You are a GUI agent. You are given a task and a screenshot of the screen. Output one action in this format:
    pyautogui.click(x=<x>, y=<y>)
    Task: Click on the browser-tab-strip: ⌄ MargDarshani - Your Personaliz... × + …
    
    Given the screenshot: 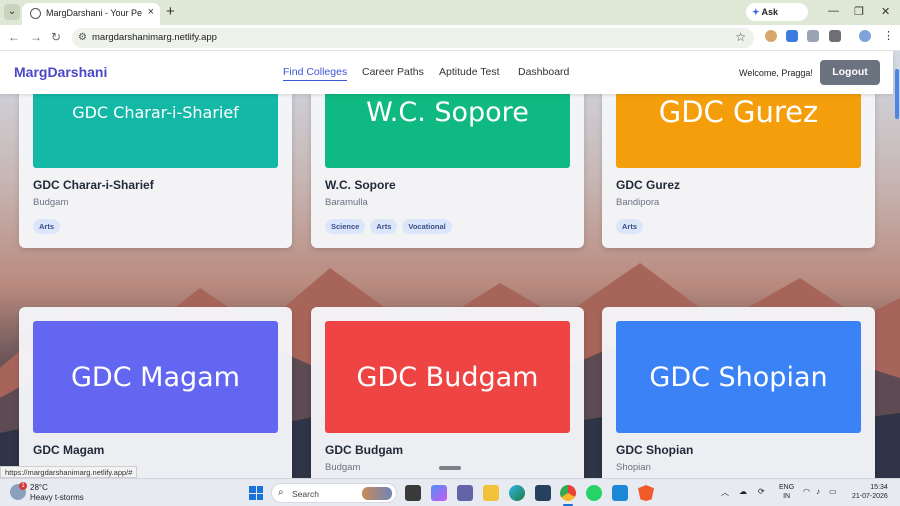 What is the action you would take?
    pyautogui.click(x=450, y=17)
    